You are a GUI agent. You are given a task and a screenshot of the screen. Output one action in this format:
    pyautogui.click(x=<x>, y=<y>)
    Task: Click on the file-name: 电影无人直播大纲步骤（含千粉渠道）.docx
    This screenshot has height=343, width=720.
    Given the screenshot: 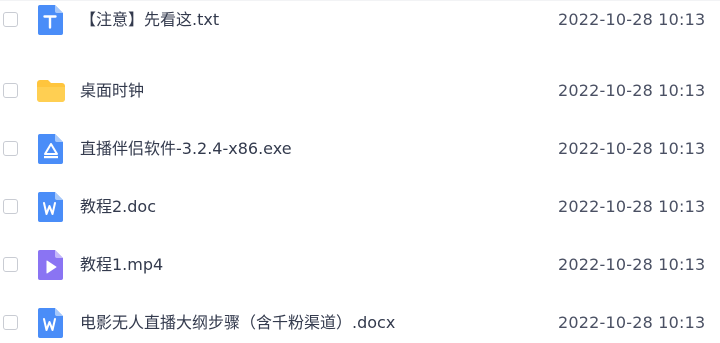 What is the action you would take?
    pyautogui.click(x=237, y=323)
    